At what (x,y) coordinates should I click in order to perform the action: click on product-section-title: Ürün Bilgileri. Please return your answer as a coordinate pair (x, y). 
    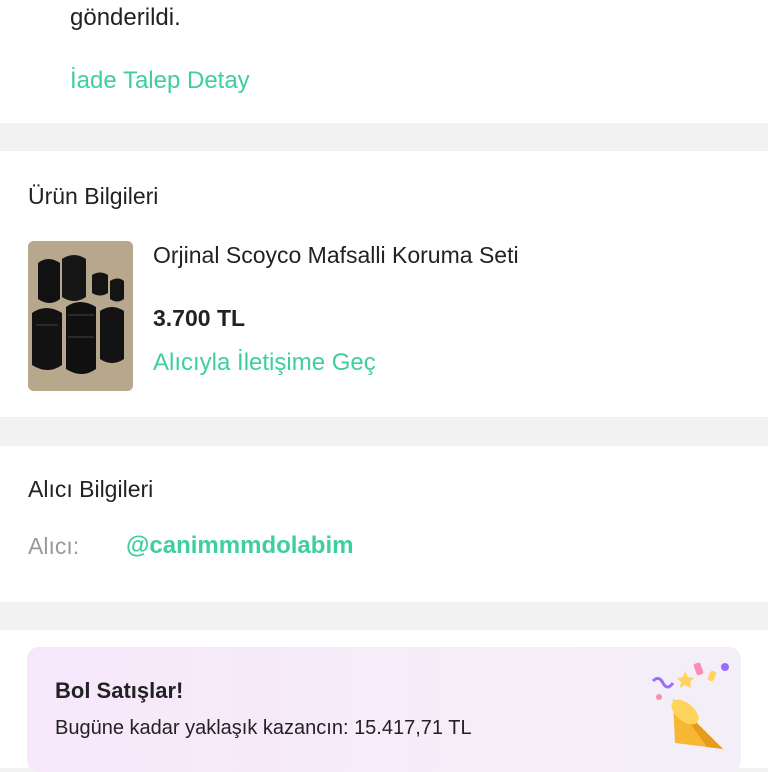
    Looking at the image, I should click on (93, 196).